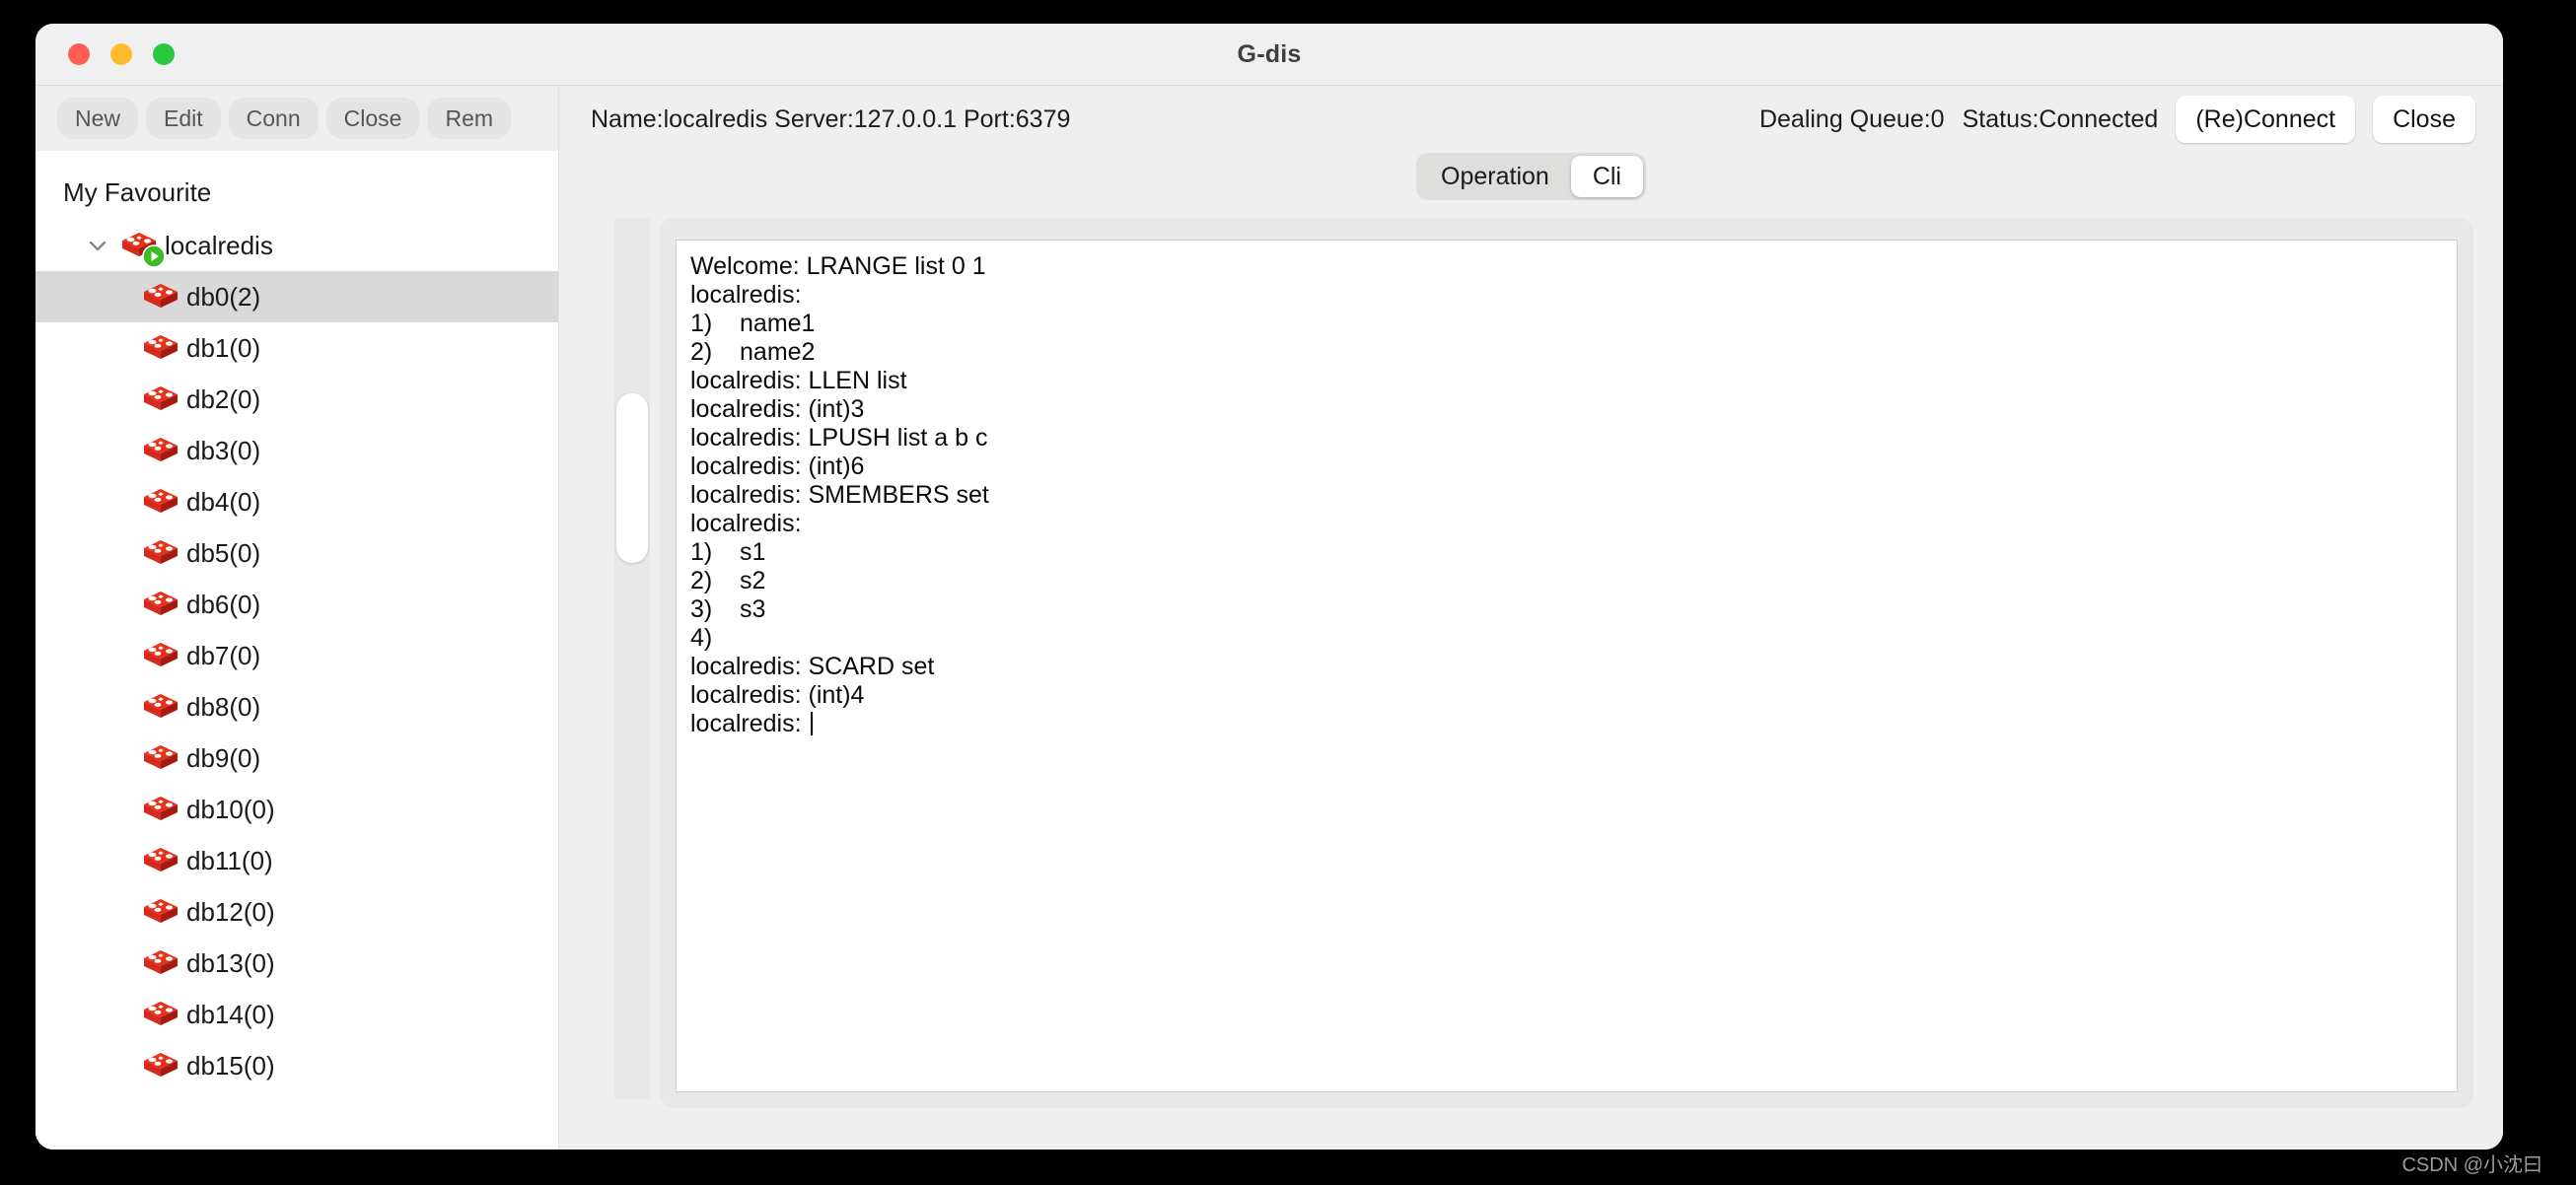 This screenshot has width=2576, height=1185. What do you see at coordinates (230, 1014) in the screenshot?
I see `tree-item-label: db14(0)` at bounding box center [230, 1014].